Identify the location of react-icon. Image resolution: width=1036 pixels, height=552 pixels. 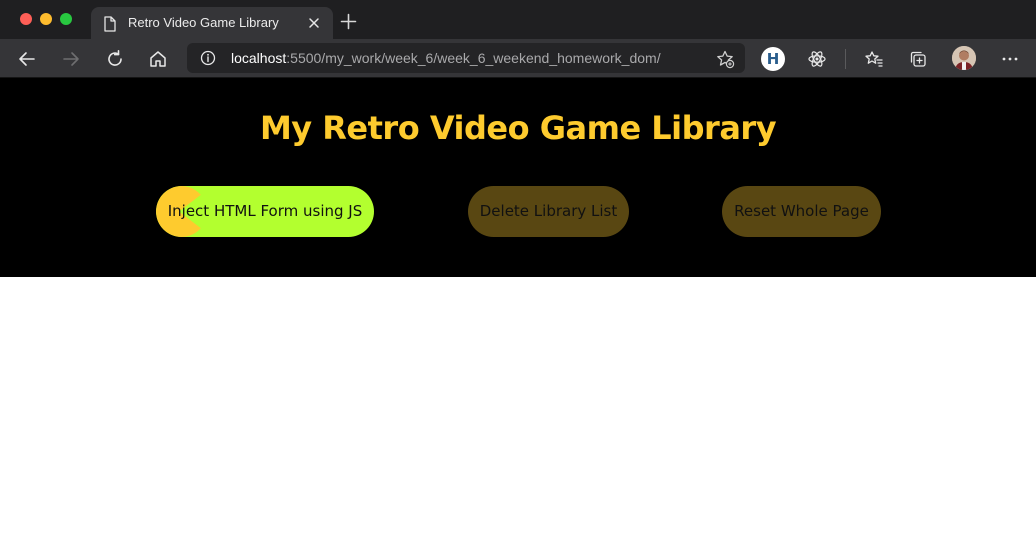
(817, 59).